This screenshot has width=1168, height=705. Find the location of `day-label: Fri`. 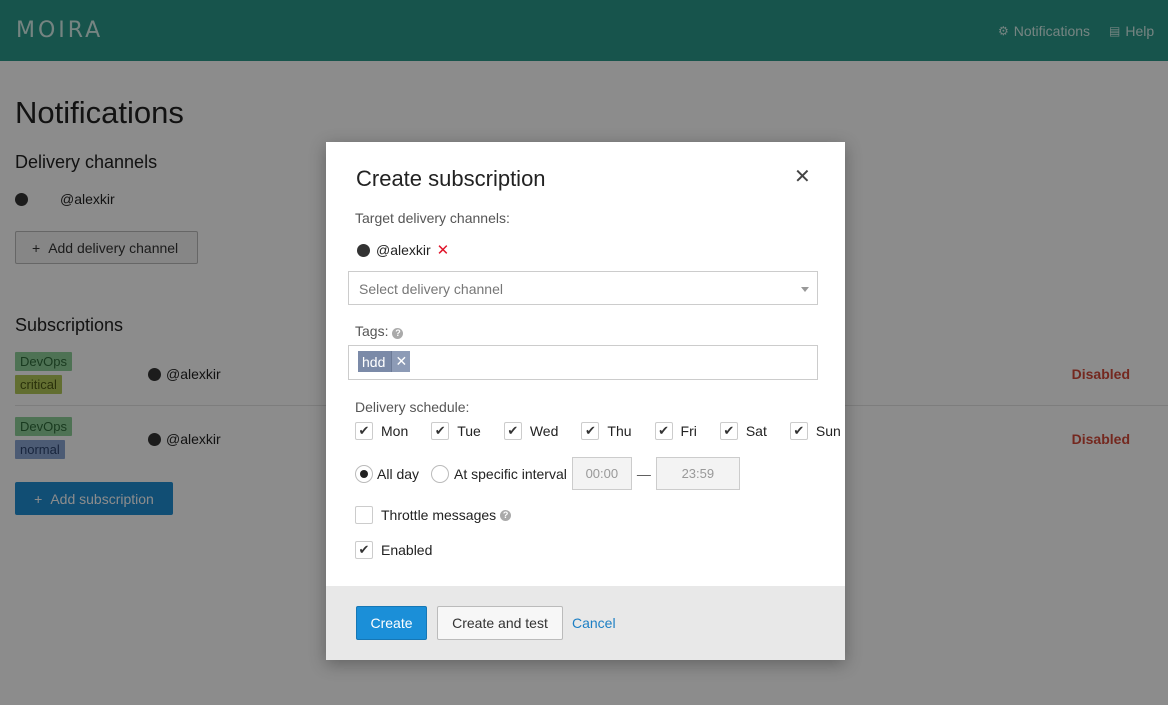

day-label: Fri is located at coordinates (688, 431).